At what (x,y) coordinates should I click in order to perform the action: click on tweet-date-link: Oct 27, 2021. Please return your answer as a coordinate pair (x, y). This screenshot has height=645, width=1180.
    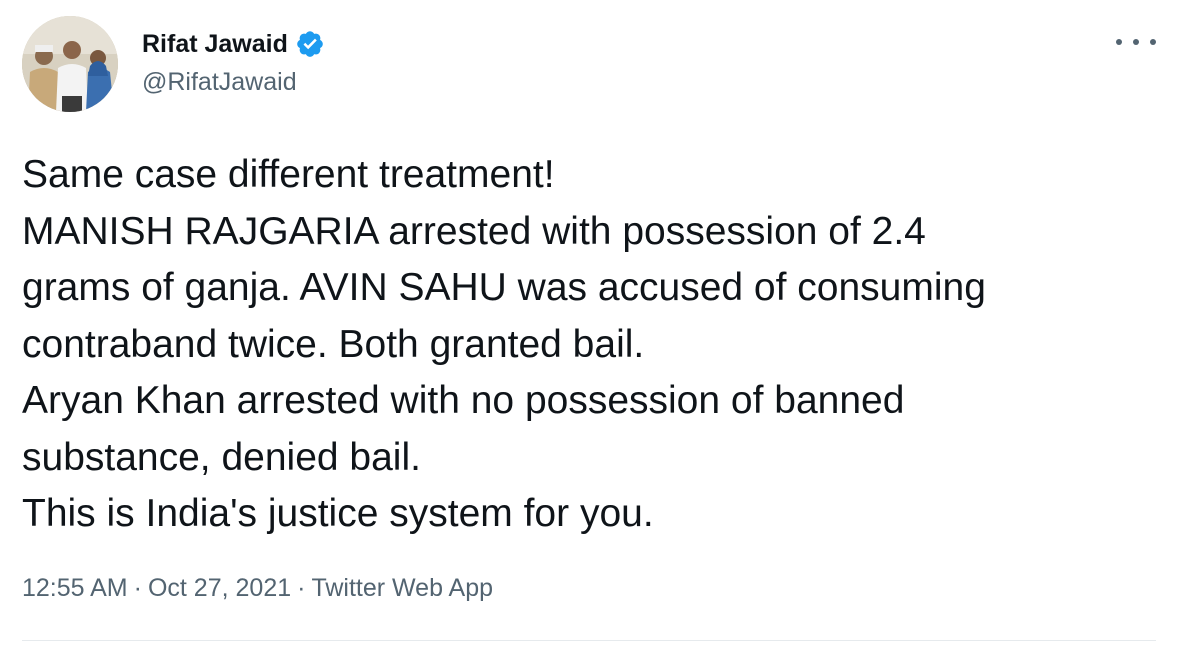
    Looking at the image, I should click on (219, 588).